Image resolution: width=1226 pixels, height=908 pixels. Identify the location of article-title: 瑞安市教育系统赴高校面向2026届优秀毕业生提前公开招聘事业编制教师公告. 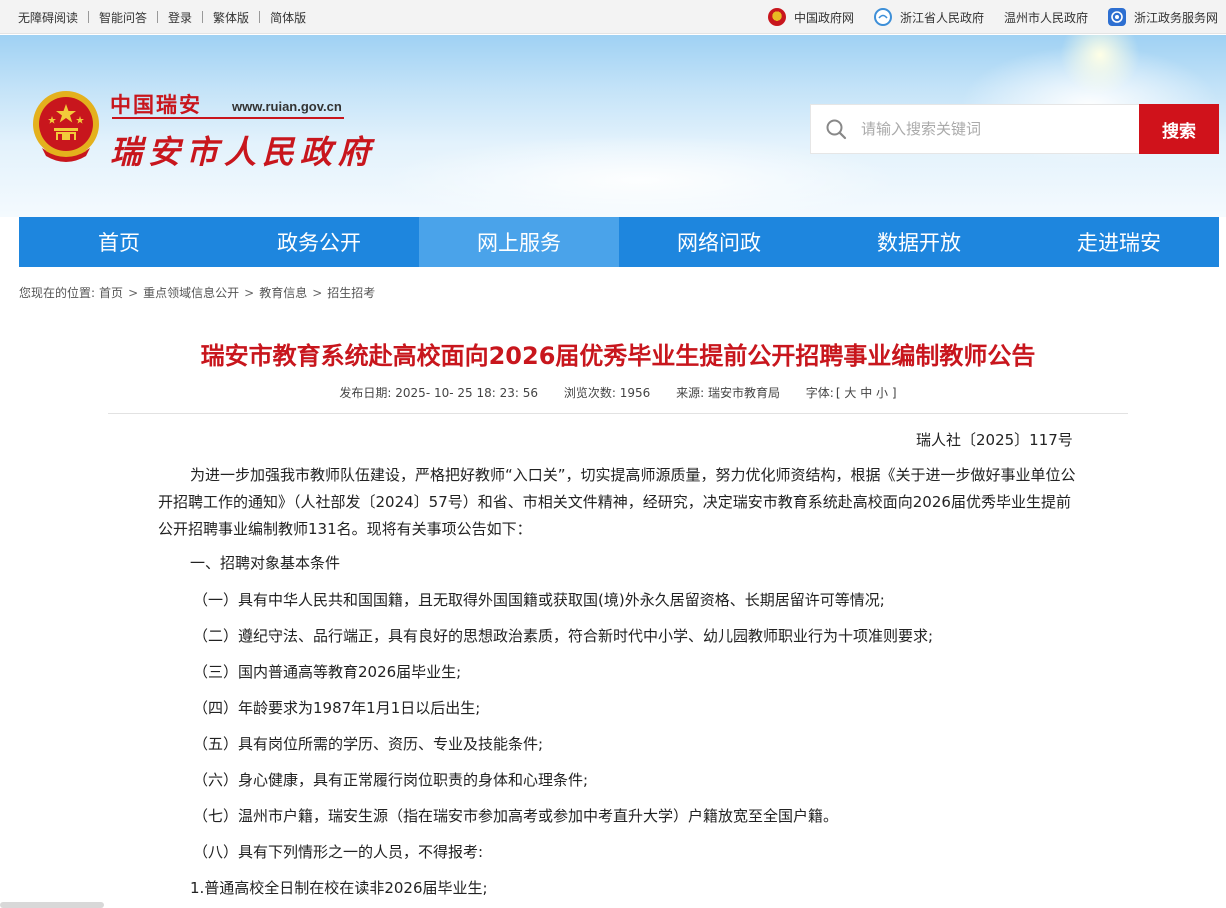
(618, 356).